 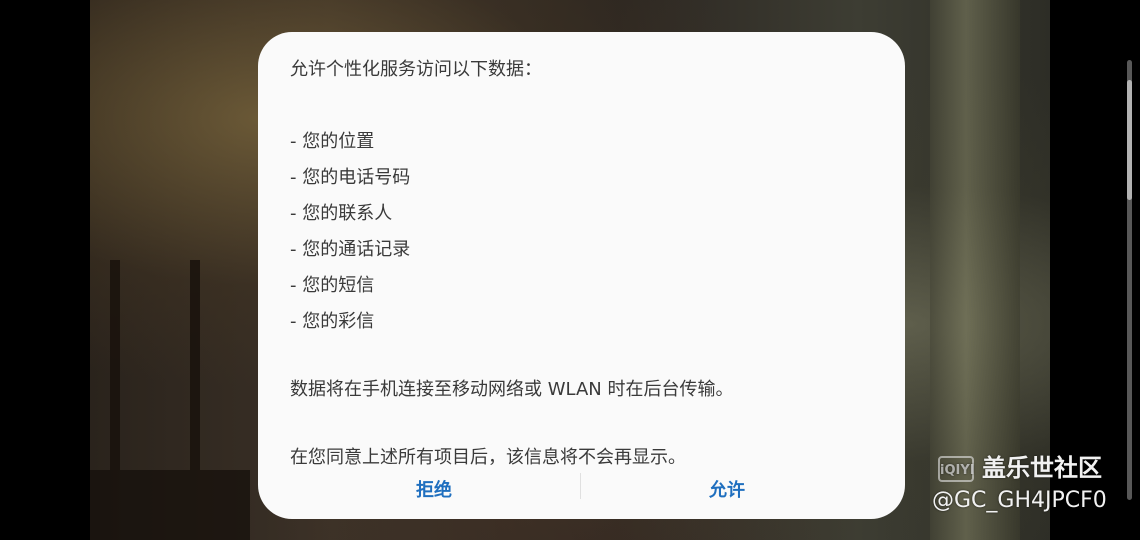 What do you see at coordinates (332, 285) in the screenshot?
I see `permission-item-sms: - 您的短信` at bounding box center [332, 285].